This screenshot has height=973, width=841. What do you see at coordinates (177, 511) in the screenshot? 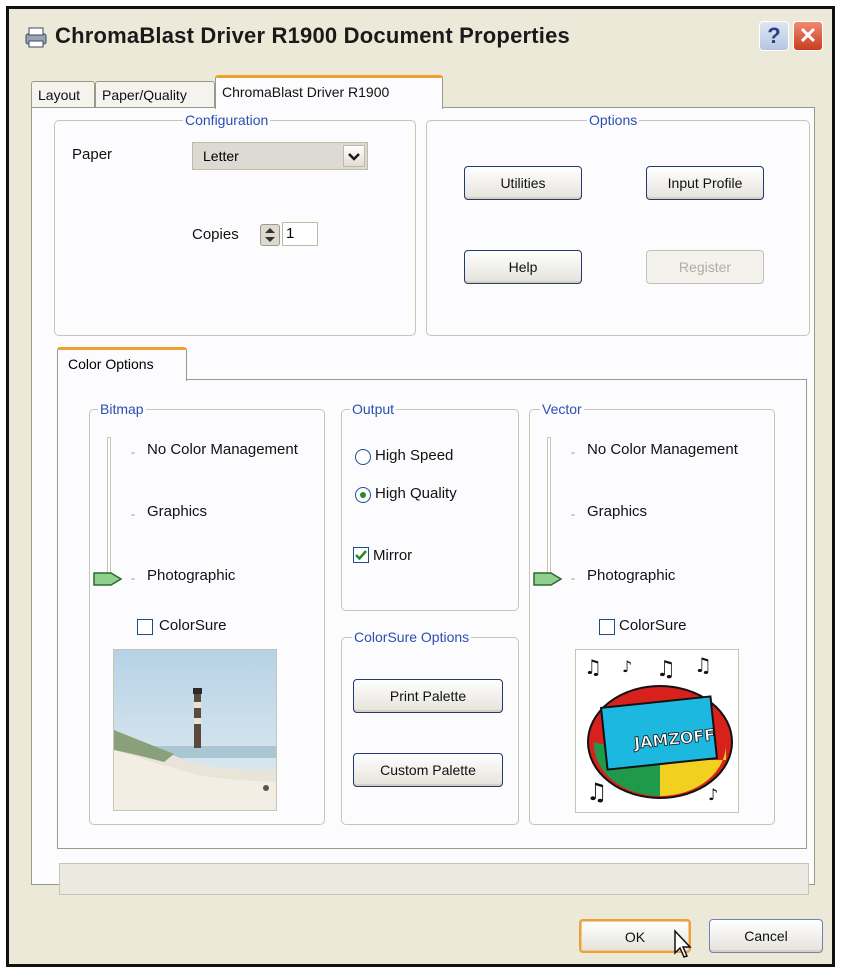
I see `bitmap-level-graphics: Graphics` at bounding box center [177, 511].